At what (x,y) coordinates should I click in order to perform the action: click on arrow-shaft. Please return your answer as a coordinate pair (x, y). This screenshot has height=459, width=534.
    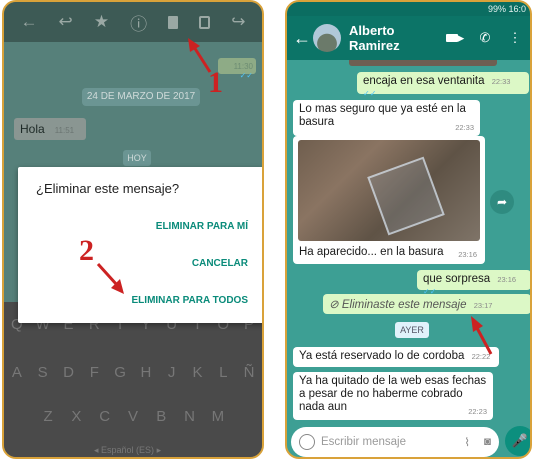
    Looking at the image, I should click on (484, 341).